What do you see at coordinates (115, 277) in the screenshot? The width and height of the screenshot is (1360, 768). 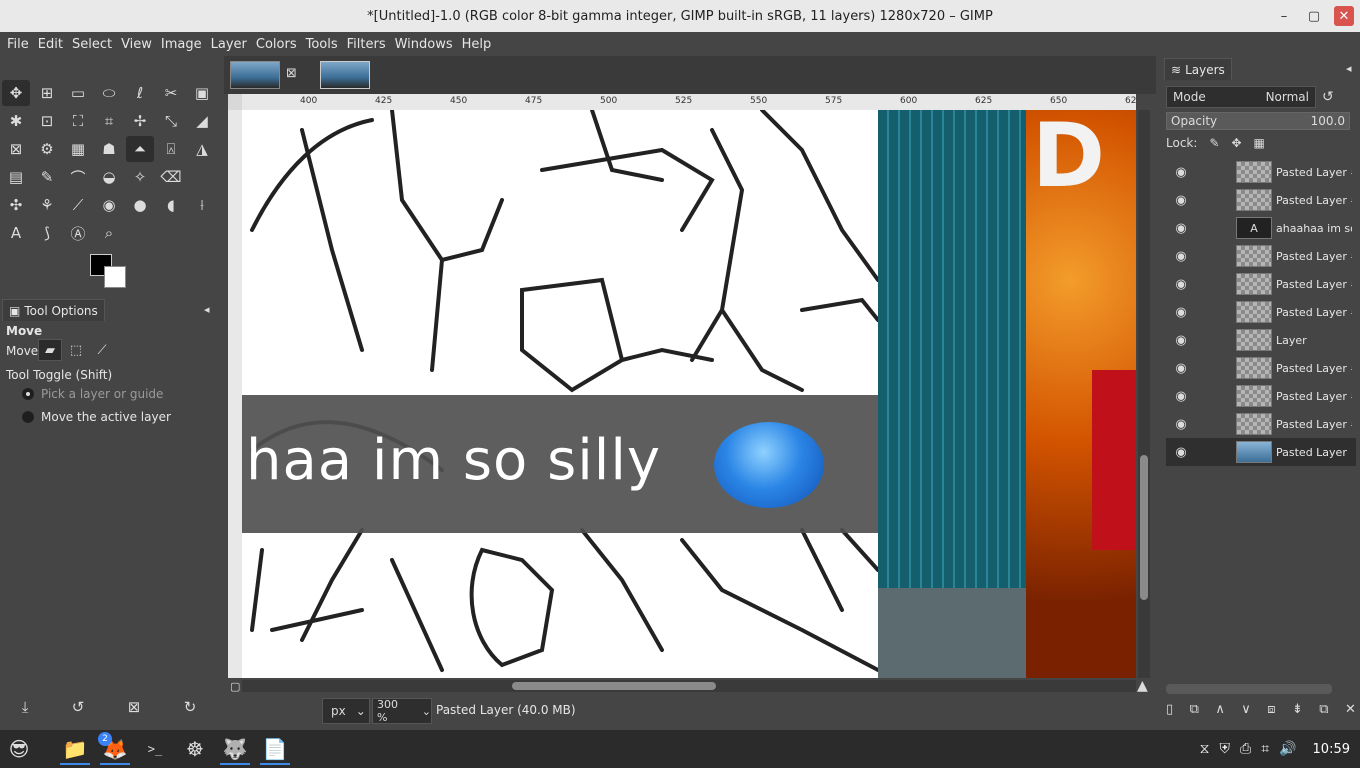 I see `background-color-swatch` at bounding box center [115, 277].